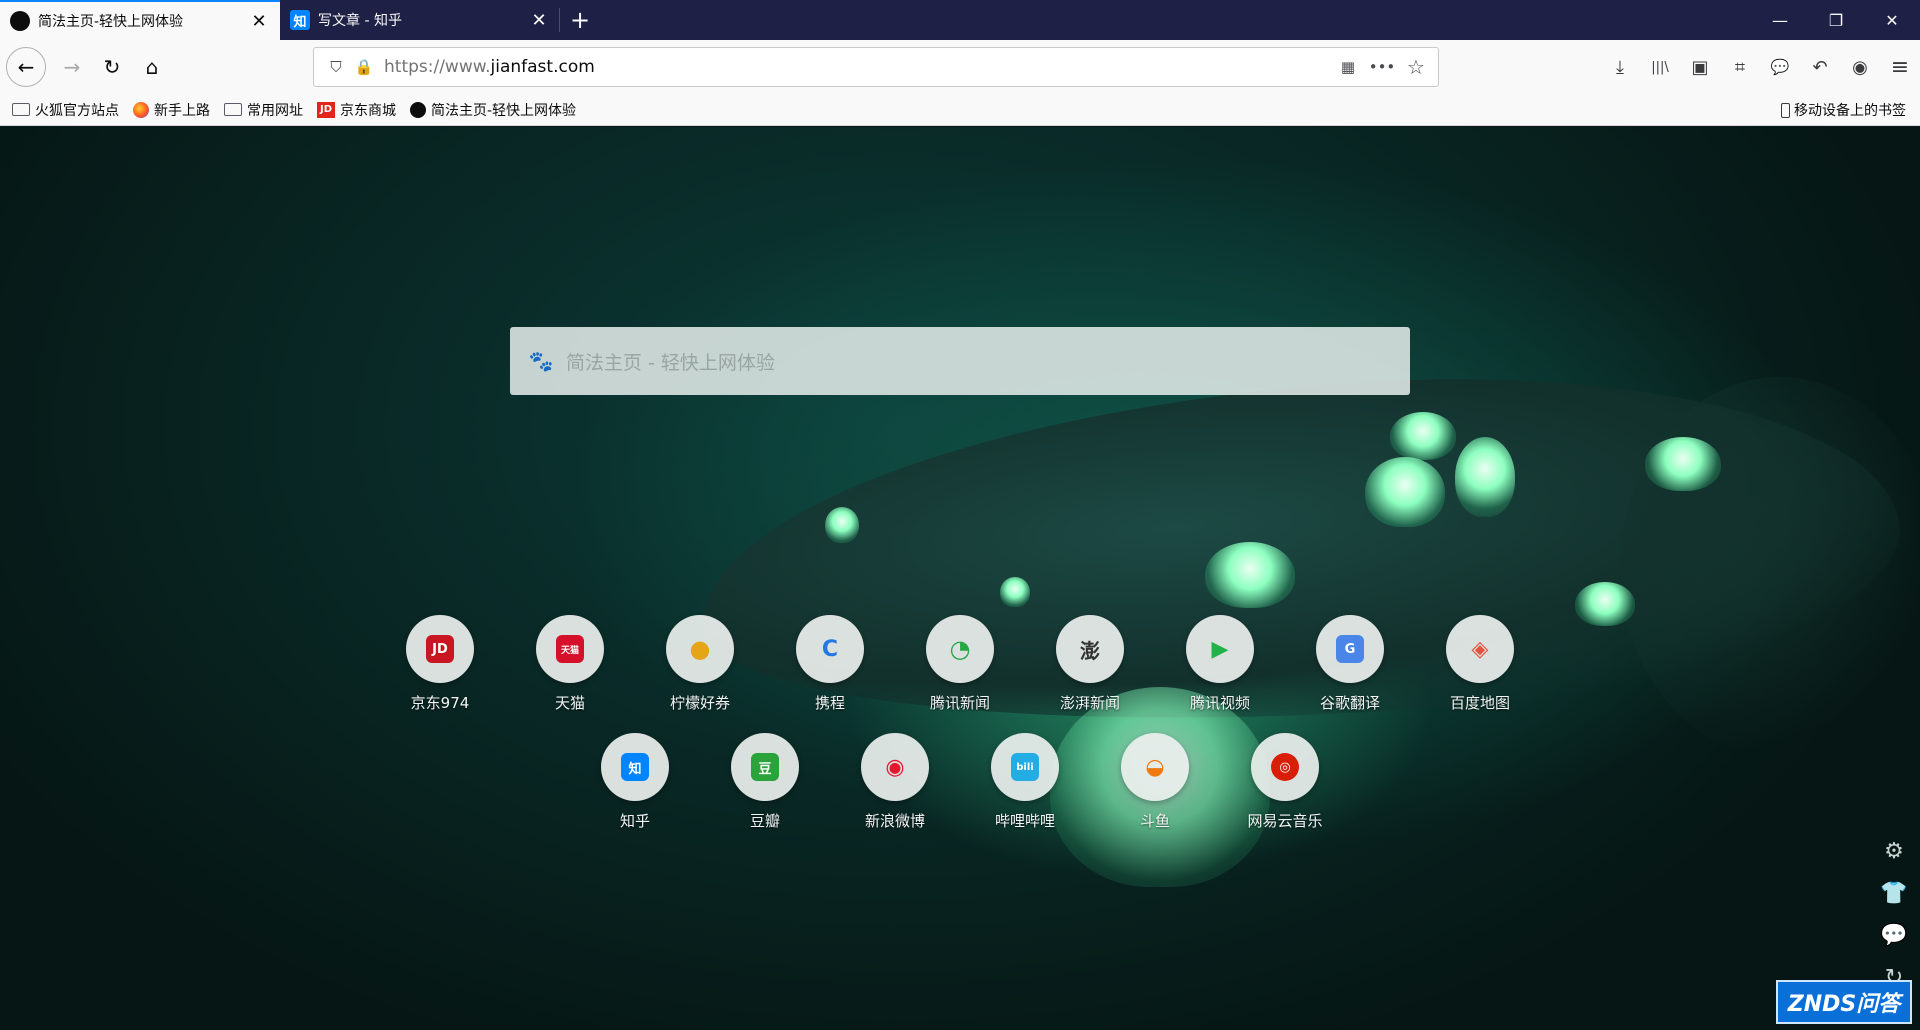 The image size is (1920, 1030). I want to click on mobile-bookmarks-label: 移动设备上的书签, so click(1850, 111).